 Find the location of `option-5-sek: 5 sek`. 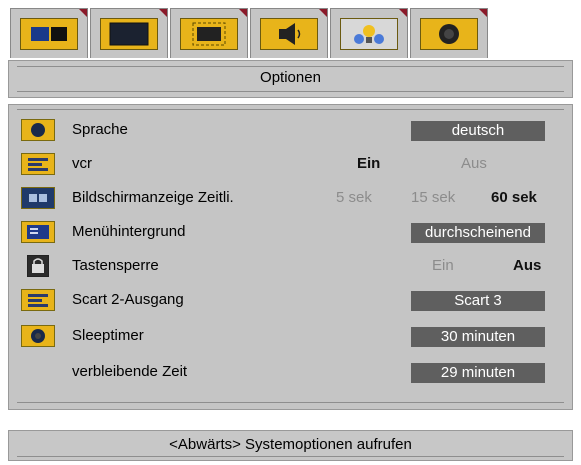

option-5-sek: 5 sek is located at coordinates (354, 197).